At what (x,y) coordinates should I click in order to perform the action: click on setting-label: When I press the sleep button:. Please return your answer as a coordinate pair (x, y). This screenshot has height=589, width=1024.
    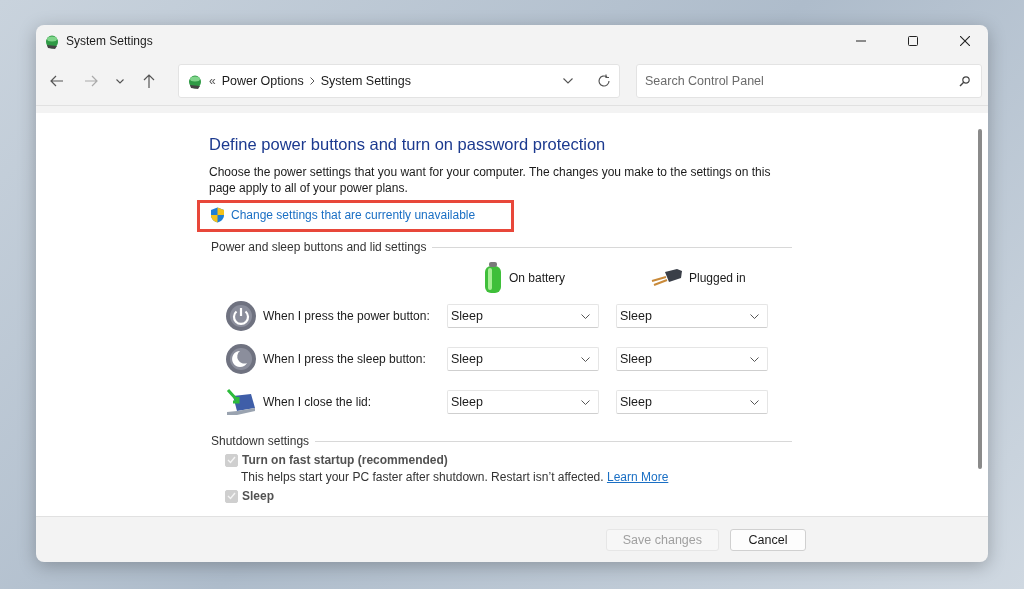
    Looking at the image, I should click on (345, 359).